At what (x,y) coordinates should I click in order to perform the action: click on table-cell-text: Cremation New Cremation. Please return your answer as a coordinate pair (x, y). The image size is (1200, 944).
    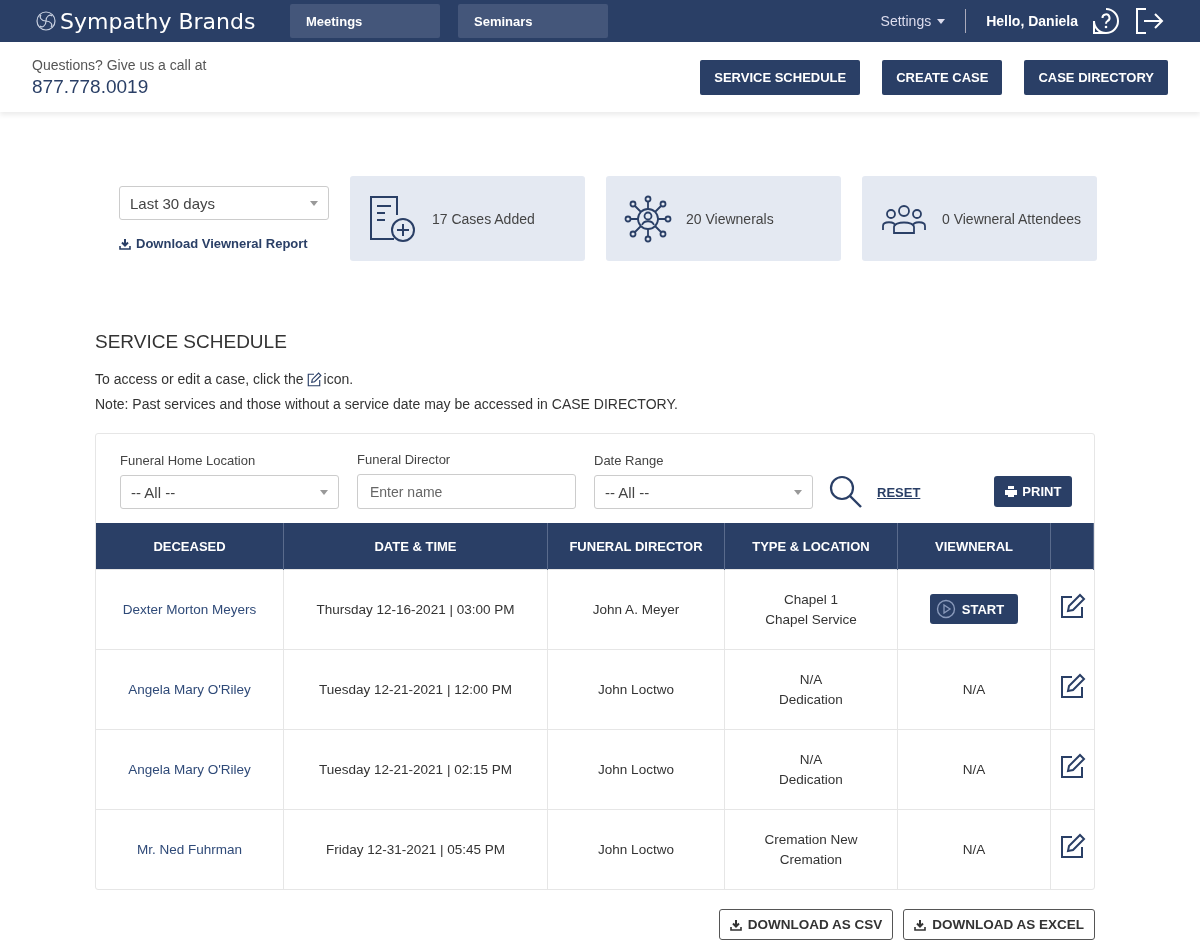
    Looking at the image, I should click on (811, 849).